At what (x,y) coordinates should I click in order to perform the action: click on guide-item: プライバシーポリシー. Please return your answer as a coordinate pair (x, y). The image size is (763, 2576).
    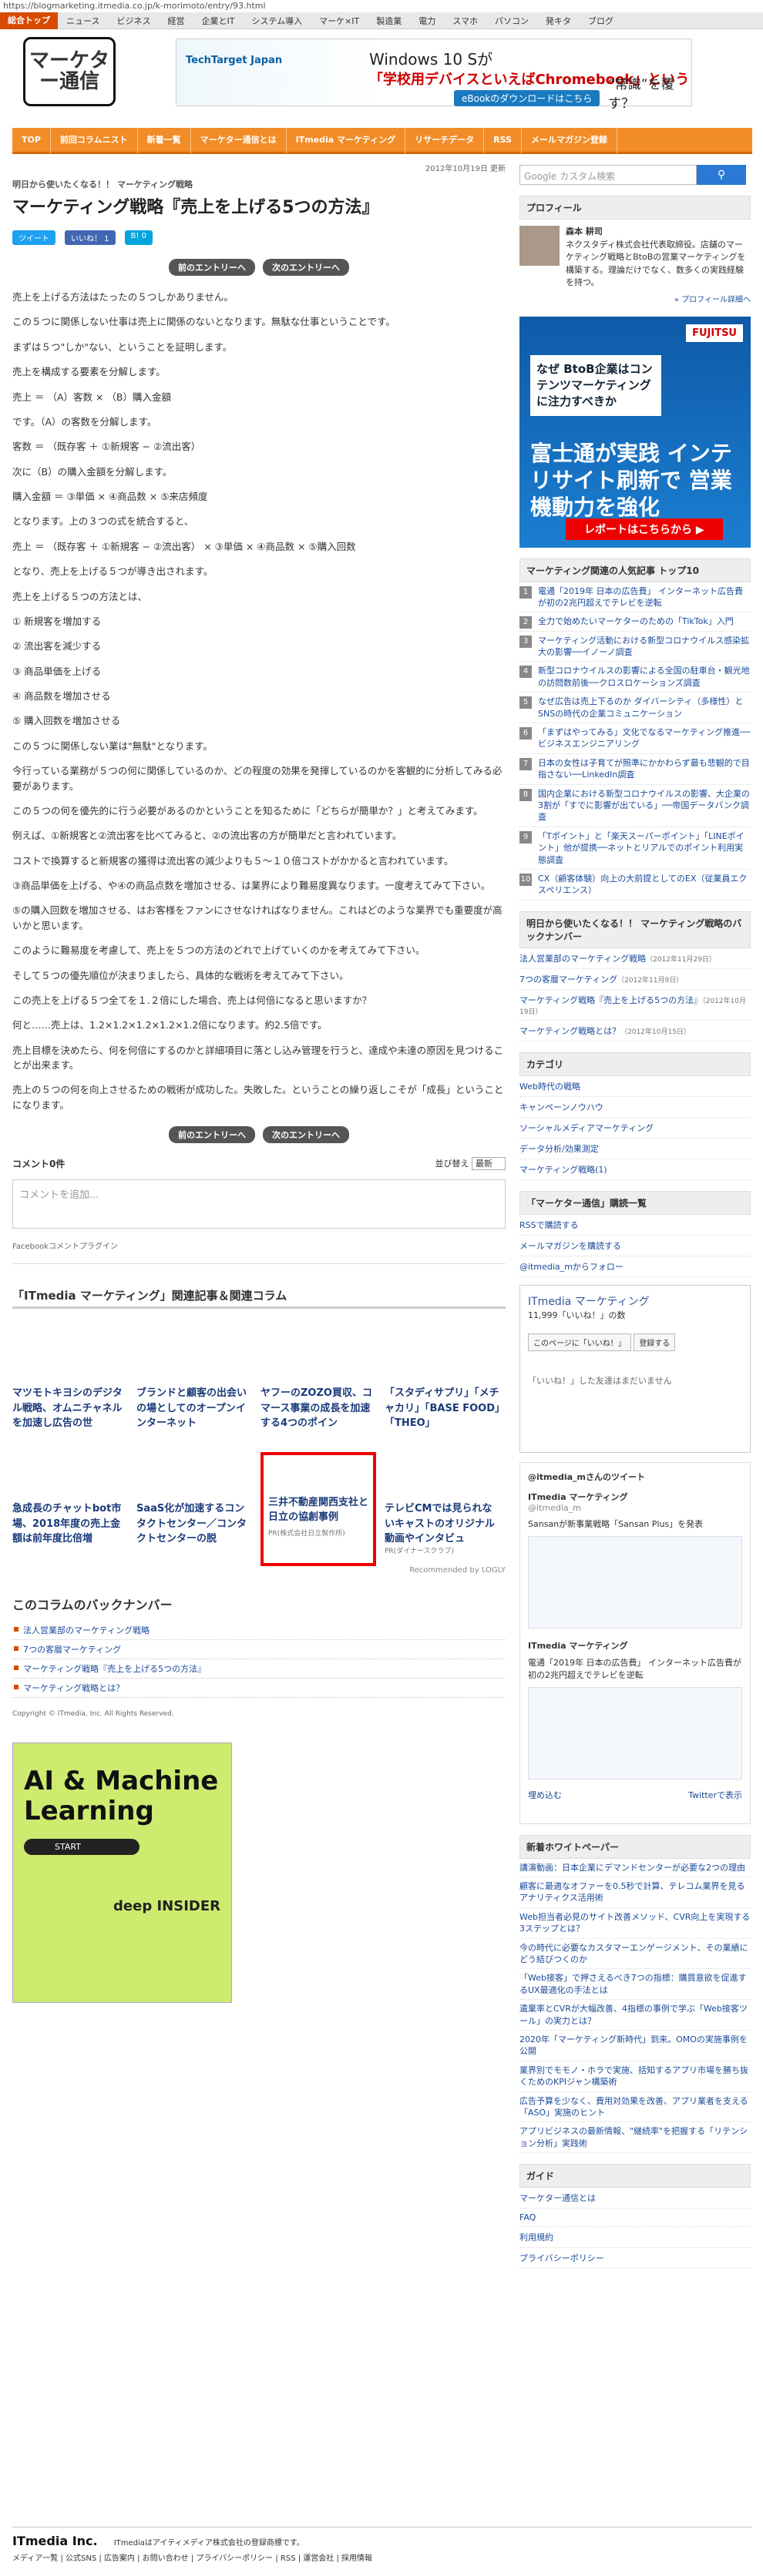
    Looking at the image, I should click on (635, 2258).